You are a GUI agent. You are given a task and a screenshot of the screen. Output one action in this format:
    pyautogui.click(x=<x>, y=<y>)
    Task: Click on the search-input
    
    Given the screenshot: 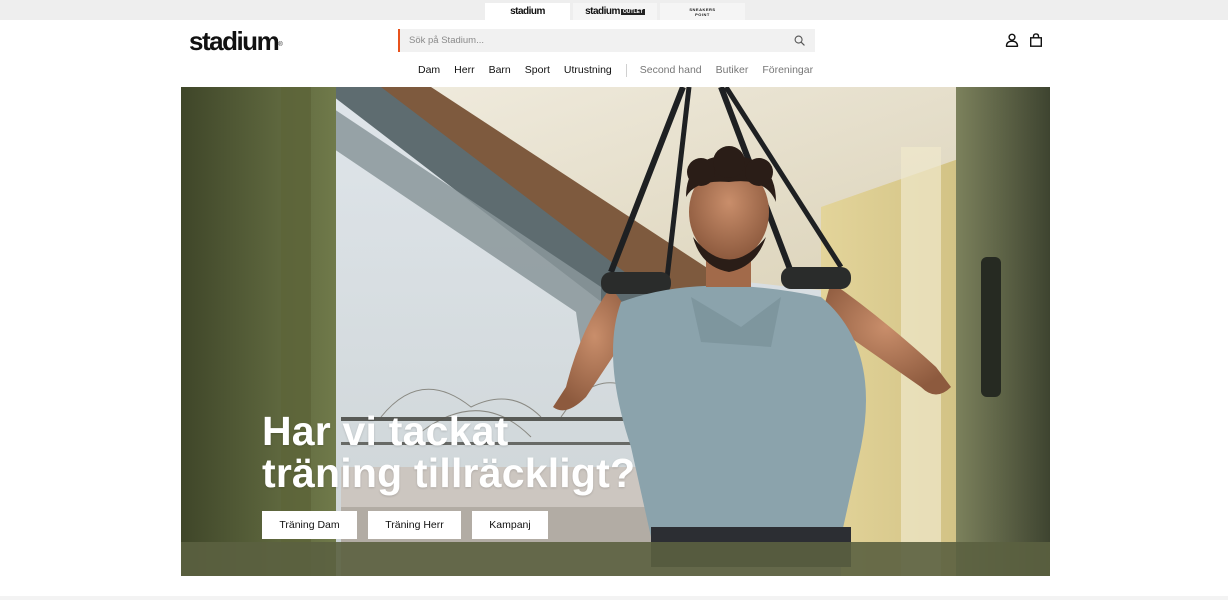 What is the action you would take?
    pyautogui.click(x=590, y=40)
    